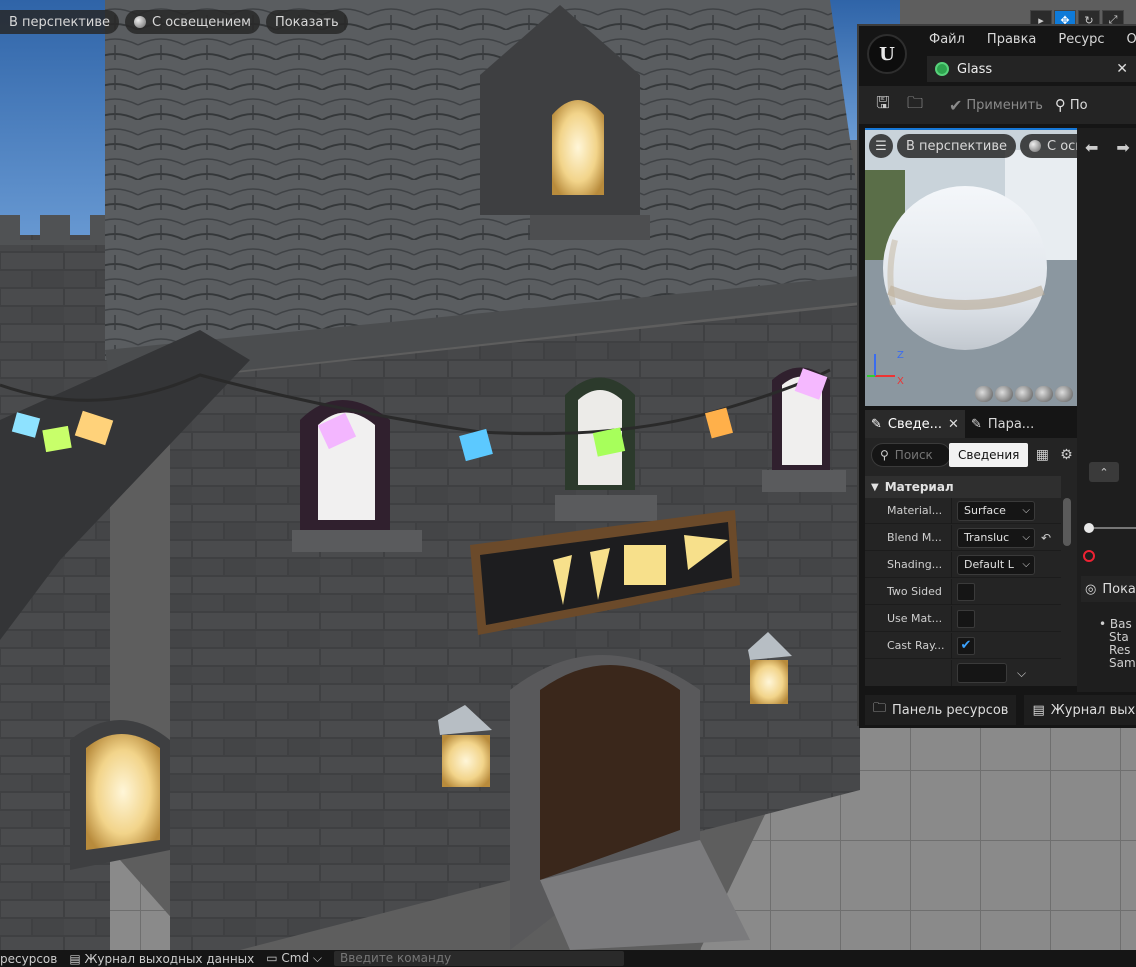  I want to click on preview-view-mode-label: В перспективе, so click(956, 146).